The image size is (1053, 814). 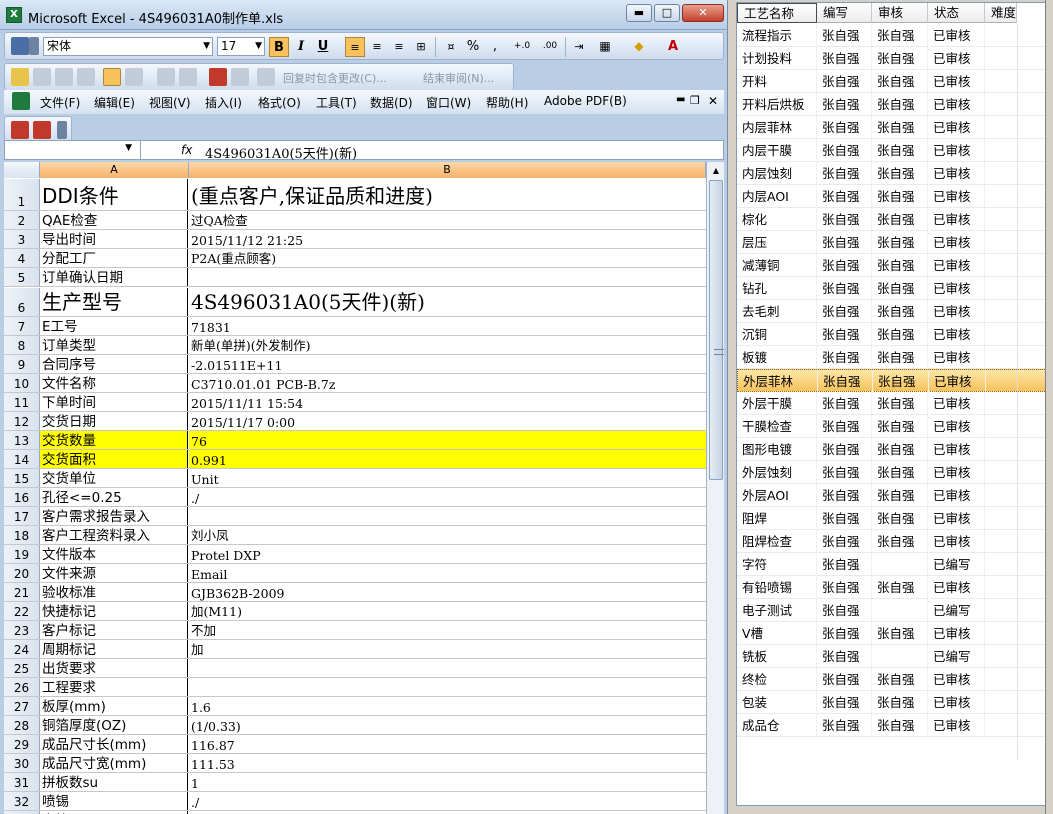 I want to click on process-row: 铣板 张自强 已编写, so click(x=892, y=656).